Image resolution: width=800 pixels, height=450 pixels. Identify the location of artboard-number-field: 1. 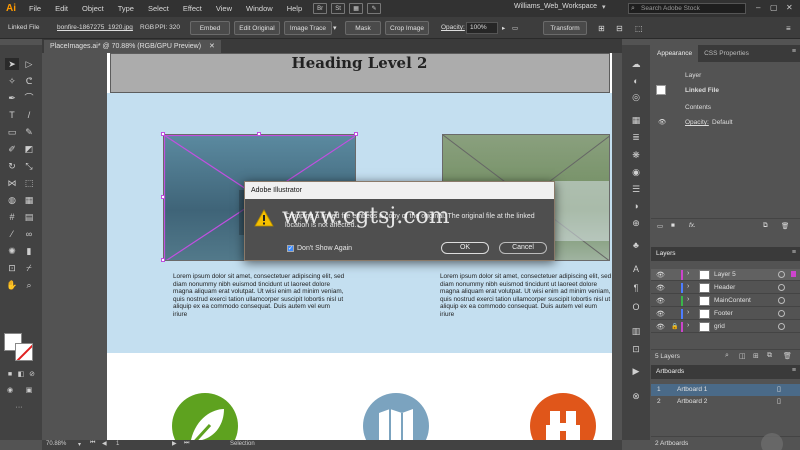
(117, 444).